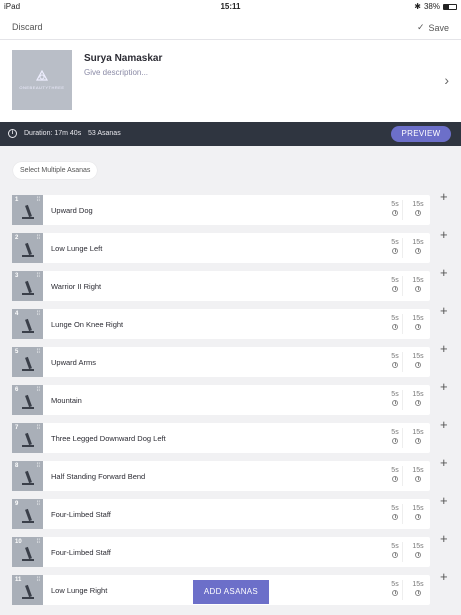 The image size is (461, 615). I want to click on asana-card: 7 ⁞⁞ Three Legged Downward Dog Left 5s 15s, so click(221, 438).